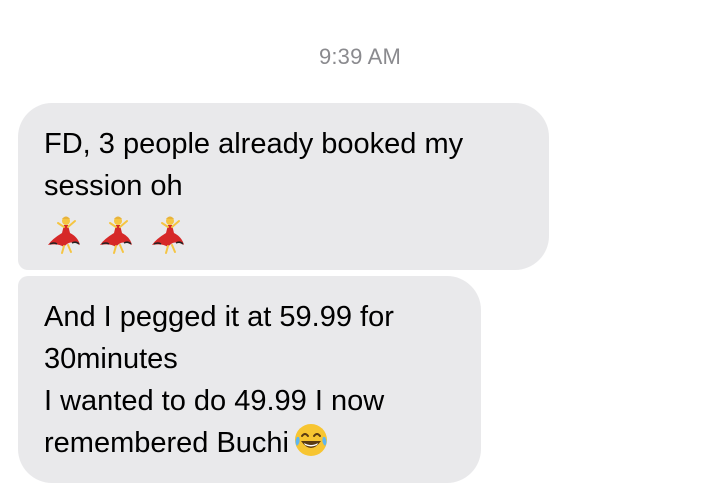 This screenshot has height=488, width=720. I want to click on emoji-row, so click(283, 235).